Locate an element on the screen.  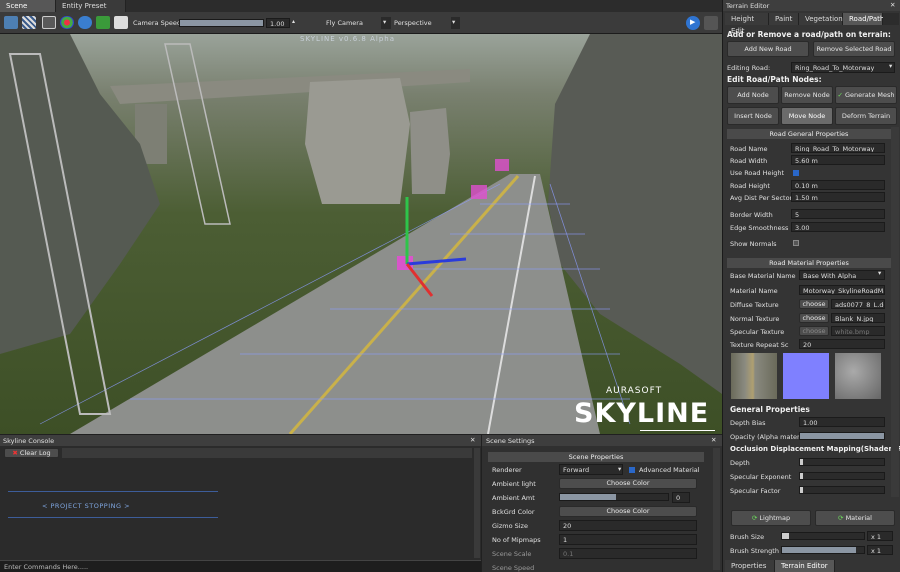
advanced-material-checkbox is located at coordinates (632, 470).